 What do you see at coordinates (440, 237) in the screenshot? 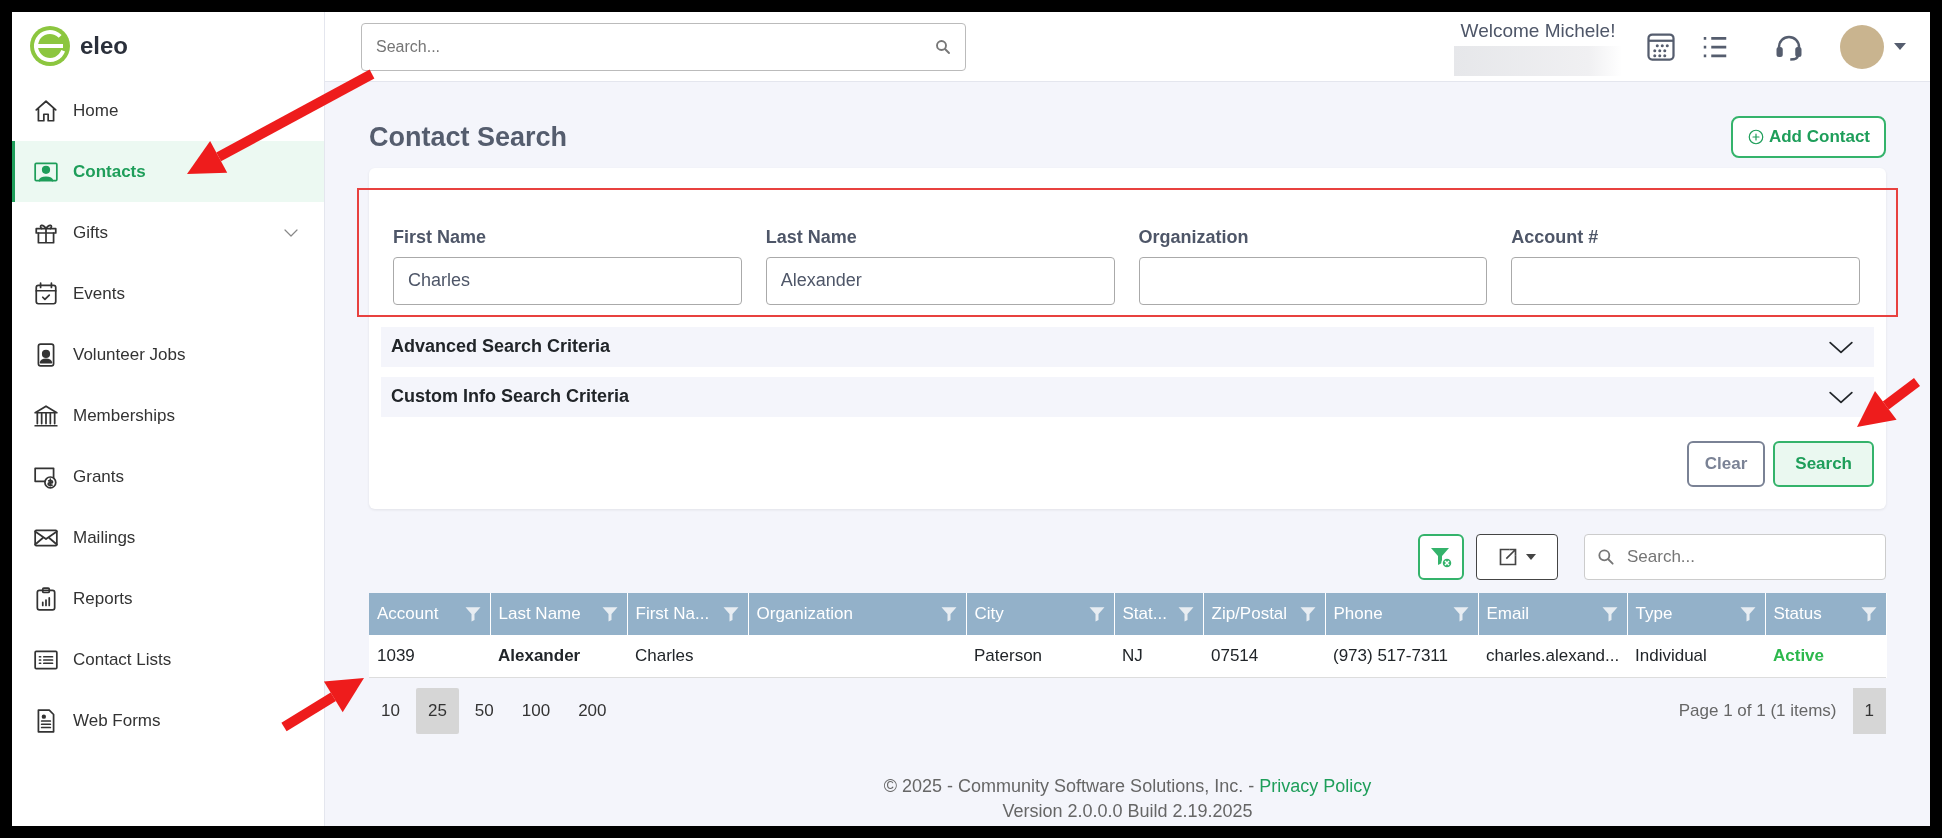
I see `field-label: First Name` at bounding box center [440, 237].